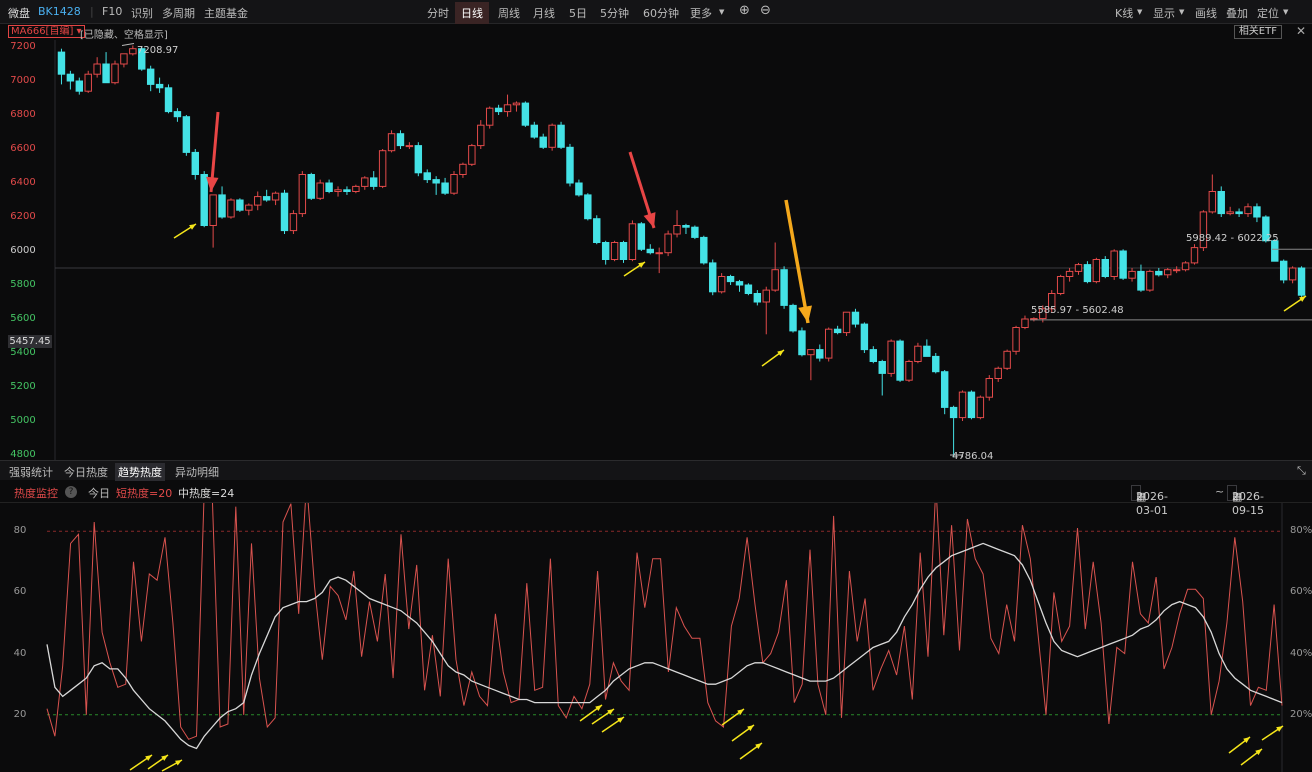  Describe the element at coordinates (31, 472) in the screenshot. I see `tab-strength-stats: 强弱统计` at that location.